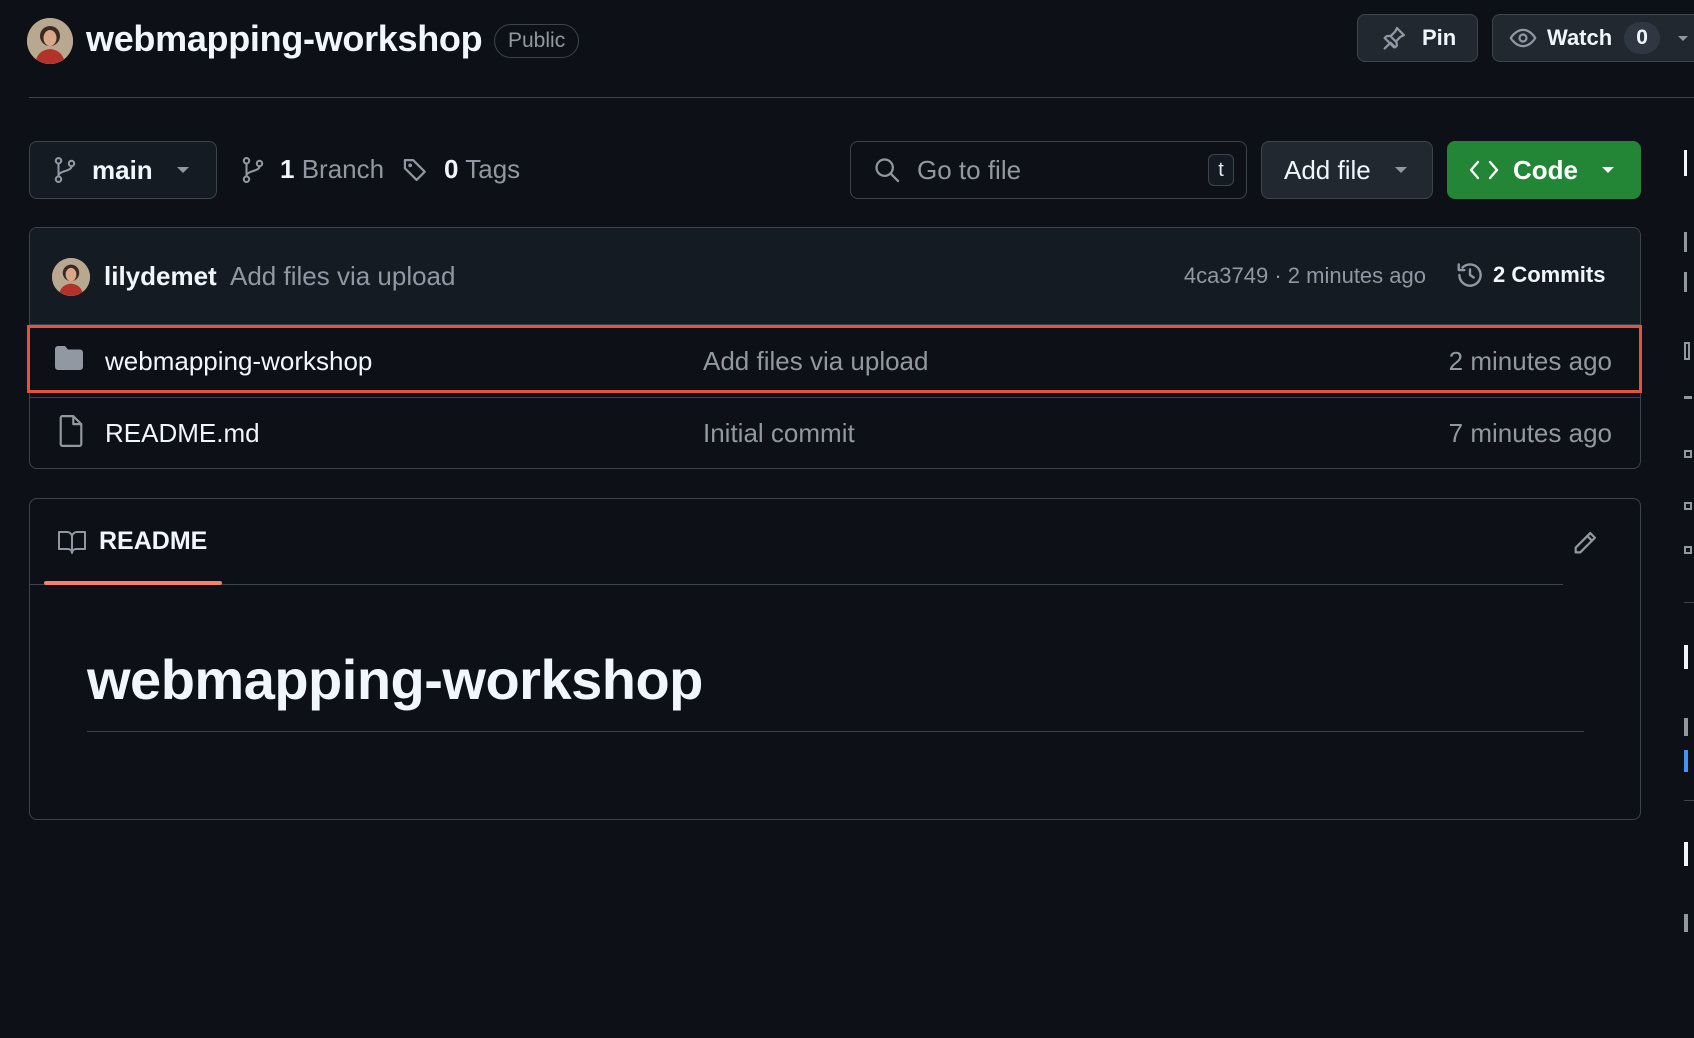 Image resolution: width=1694 pixels, height=1038 pixels. What do you see at coordinates (395, 679) in the screenshot?
I see `readme-heading: webmapping-workshop` at bounding box center [395, 679].